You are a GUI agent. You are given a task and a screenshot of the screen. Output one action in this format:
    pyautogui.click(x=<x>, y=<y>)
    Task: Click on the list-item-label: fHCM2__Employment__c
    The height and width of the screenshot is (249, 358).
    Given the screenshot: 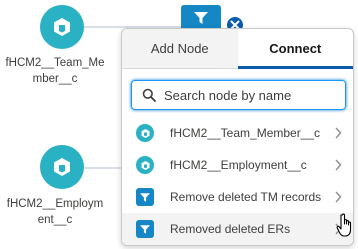 What is the action you would take?
    pyautogui.click(x=238, y=165)
    